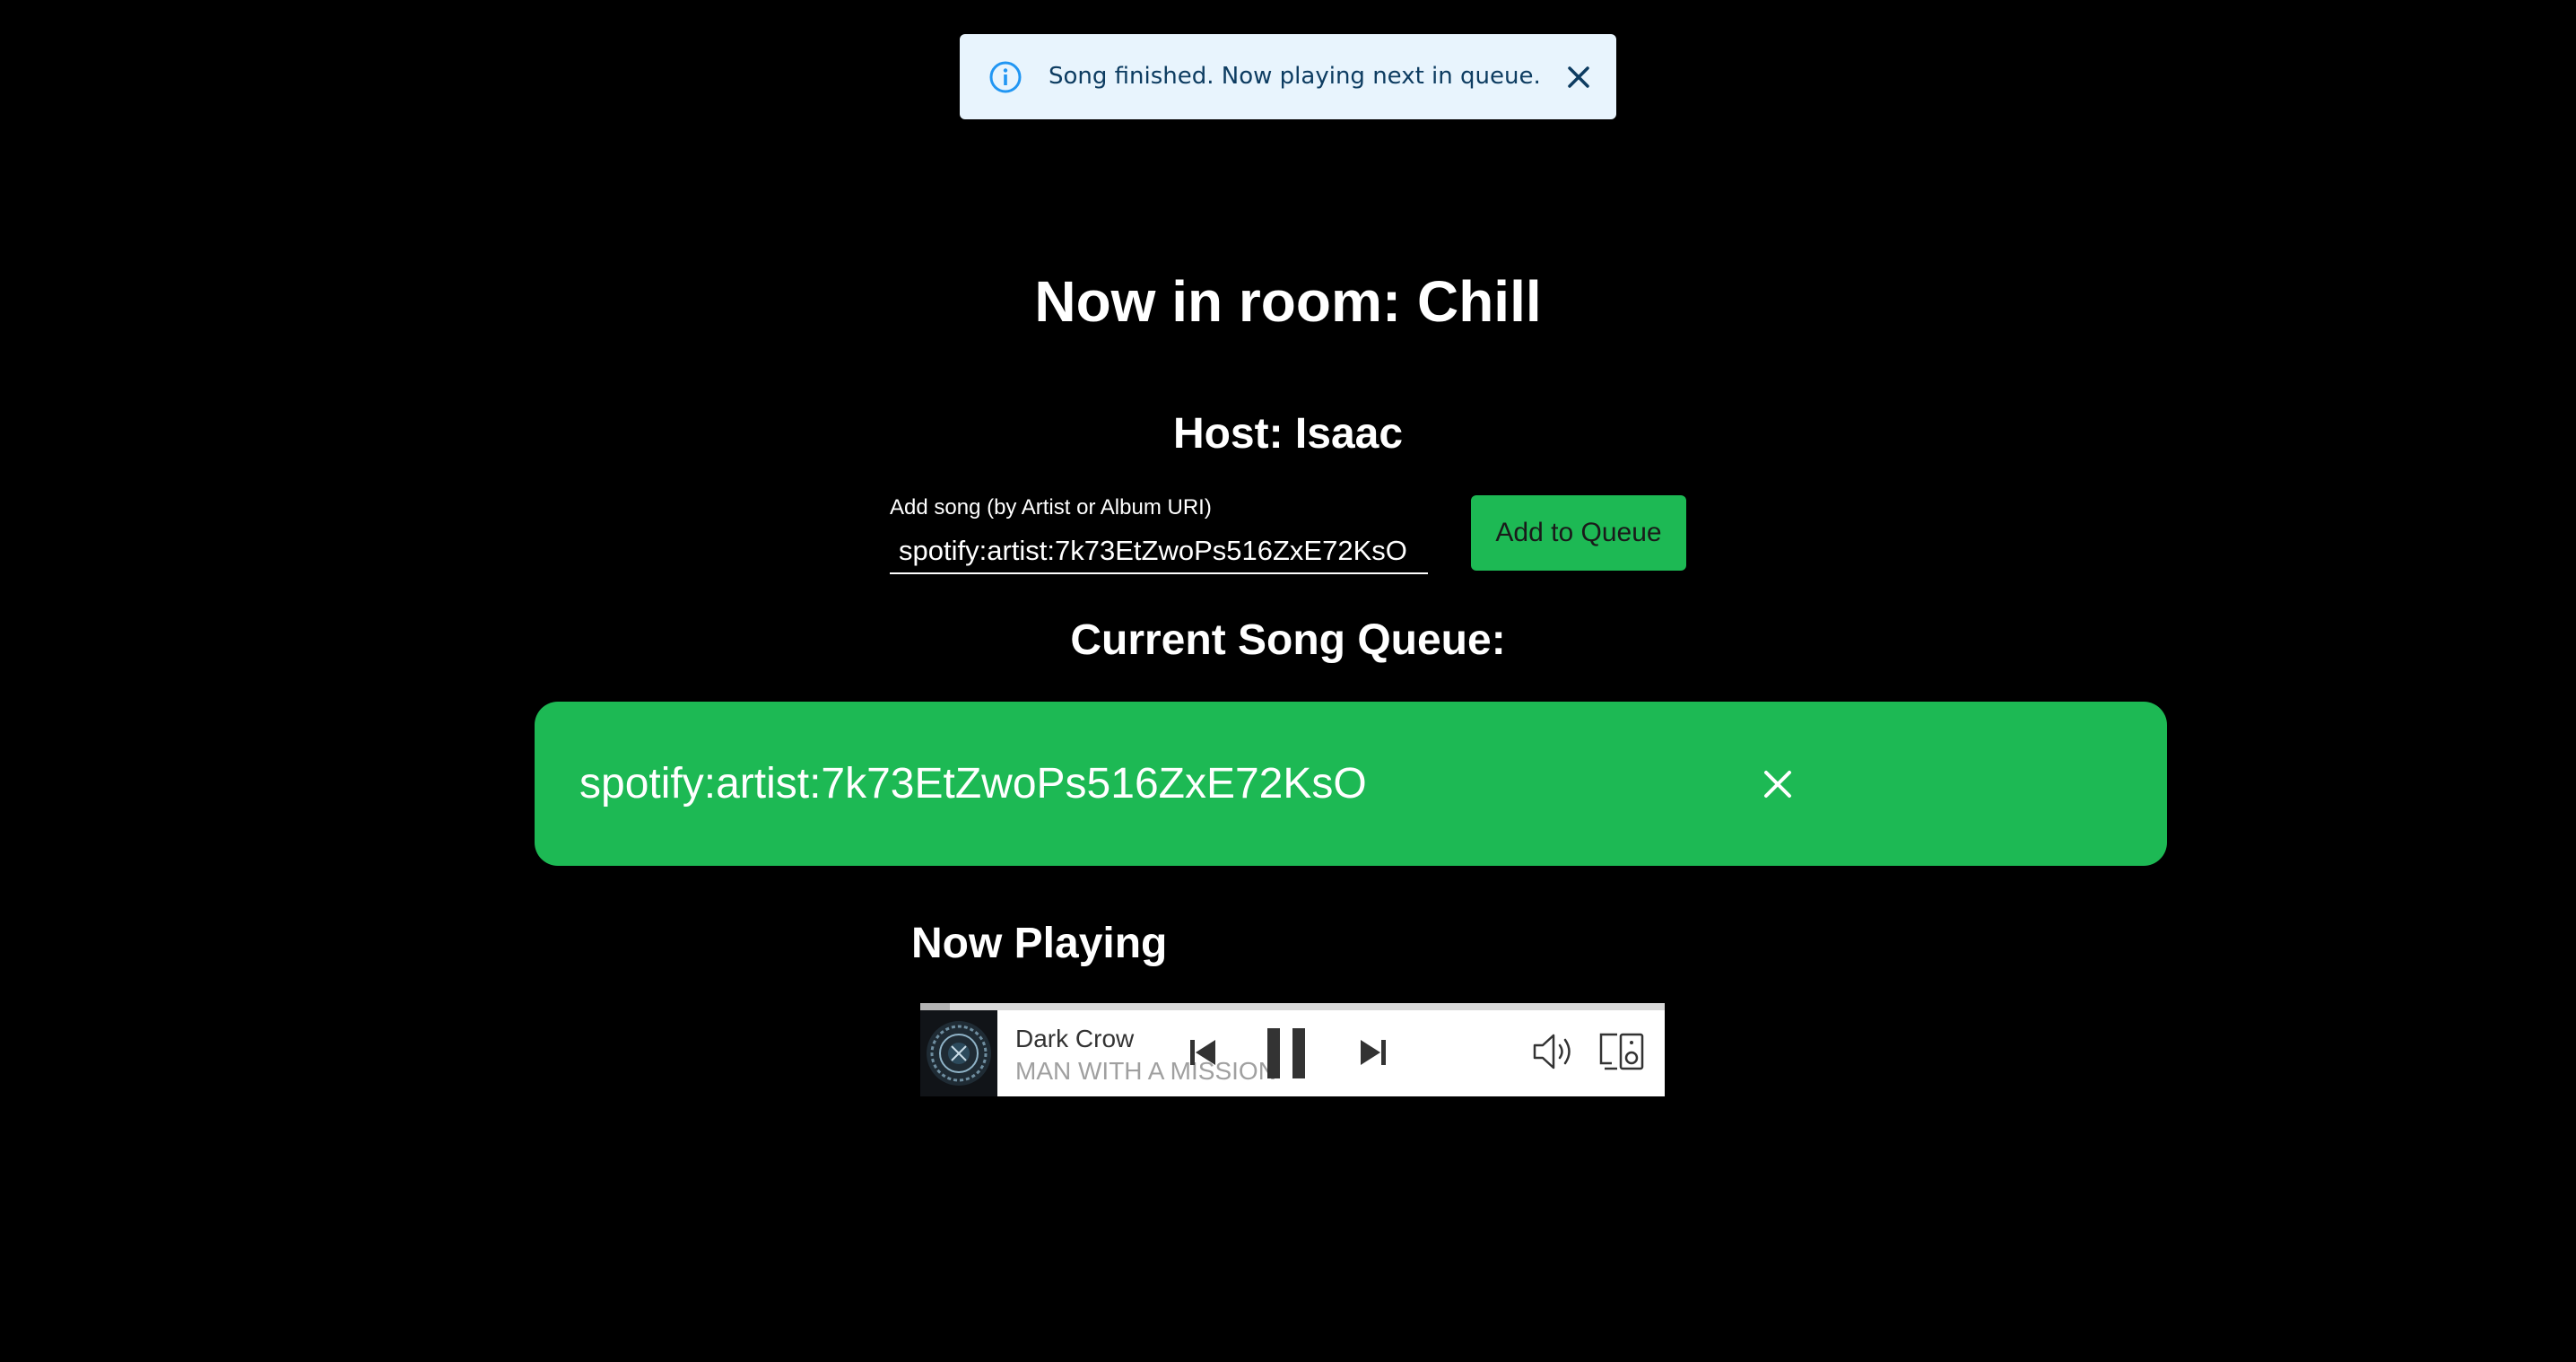 The image size is (2576, 1362). I want to click on pause-icon, so click(1286, 1053).